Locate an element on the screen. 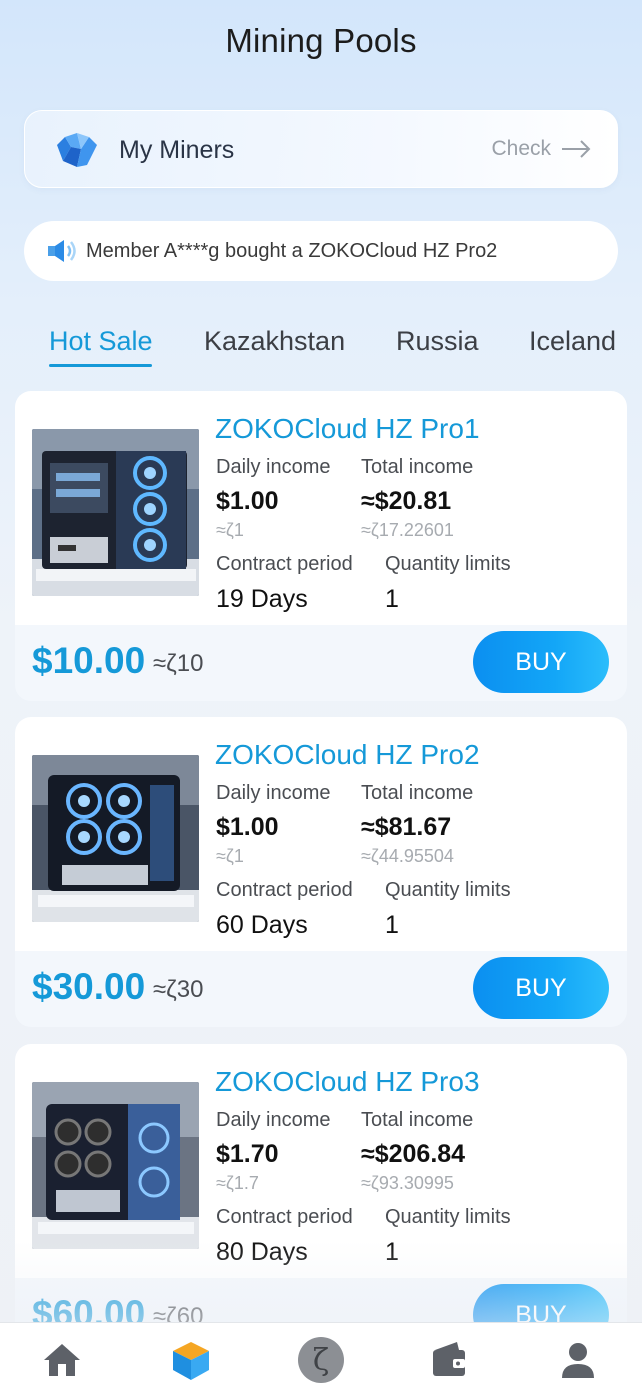 The image size is (642, 1398). nav-wallet is located at coordinates (449, 1360).